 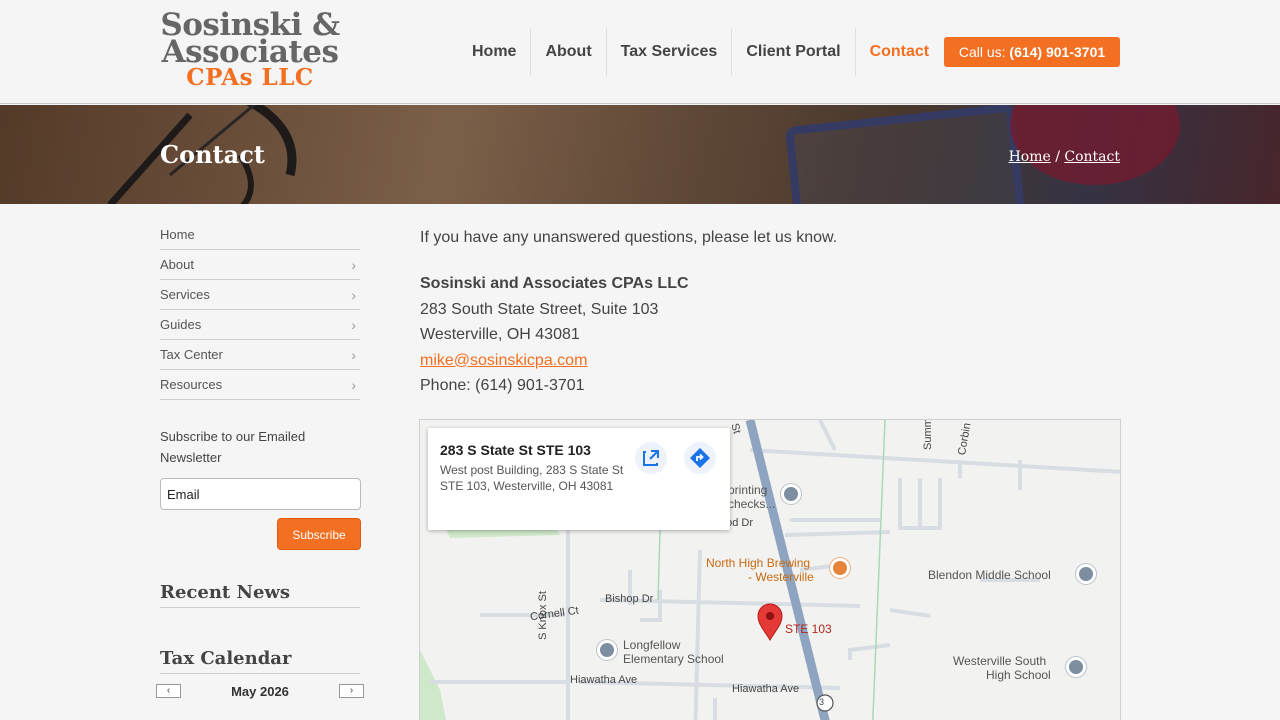 What do you see at coordinates (260, 325) in the screenshot?
I see `sidebar-item-guides: Guides ›` at bounding box center [260, 325].